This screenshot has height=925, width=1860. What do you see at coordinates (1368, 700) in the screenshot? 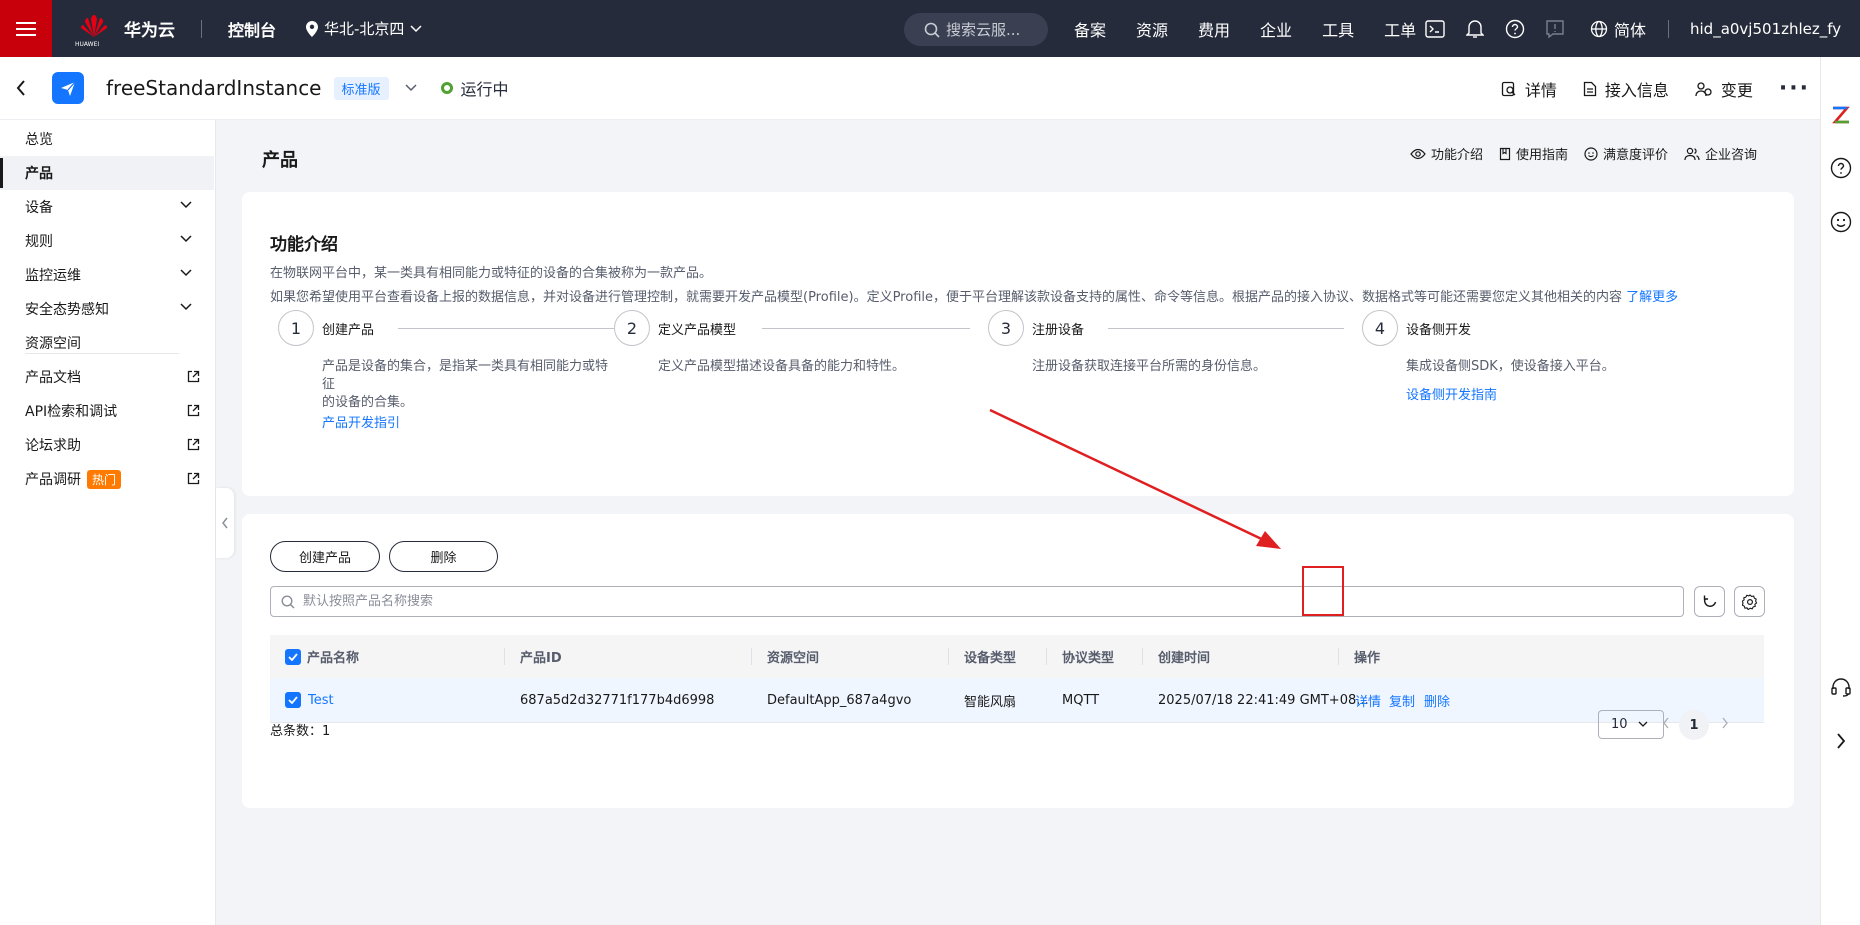
I see `product-detail-link: 详情` at bounding box center [1368, 700].